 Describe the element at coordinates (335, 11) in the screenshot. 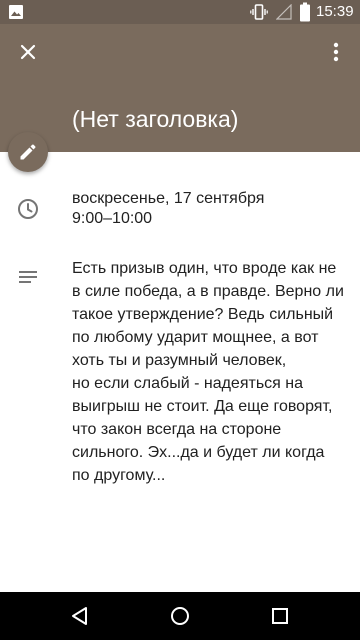

I see `status-time: 15:39` at that location.